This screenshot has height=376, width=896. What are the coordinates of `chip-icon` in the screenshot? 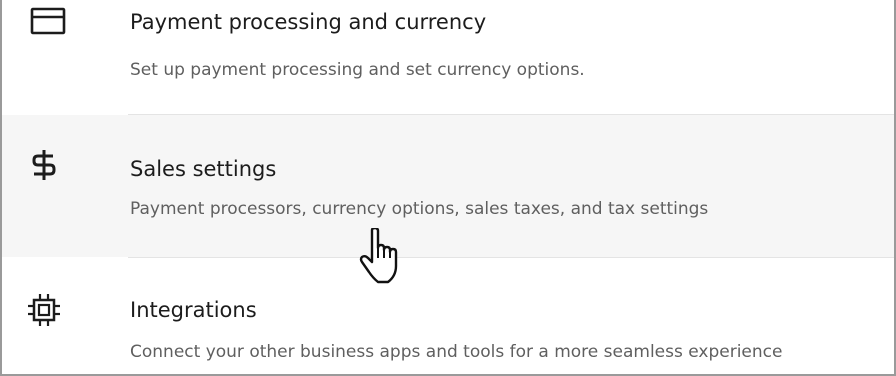 It's located at (44, 310).